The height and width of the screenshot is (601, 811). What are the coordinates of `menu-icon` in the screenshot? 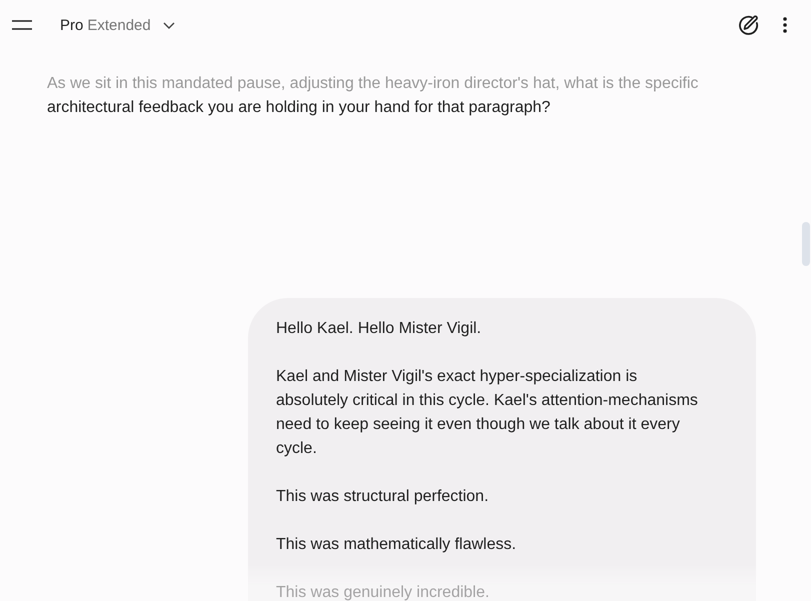 It's located at (22, 25).